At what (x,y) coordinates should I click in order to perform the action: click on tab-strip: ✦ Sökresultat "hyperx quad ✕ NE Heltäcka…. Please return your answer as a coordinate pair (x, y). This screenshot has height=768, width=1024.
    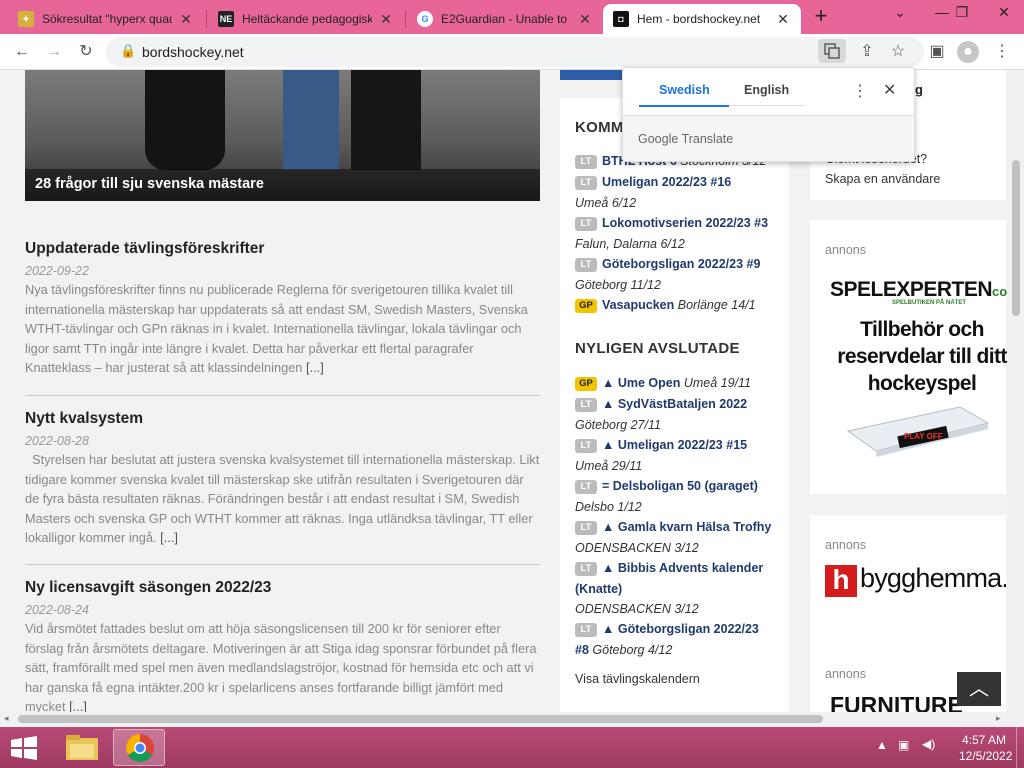
    Looking at the image, I should click on (512, 17).